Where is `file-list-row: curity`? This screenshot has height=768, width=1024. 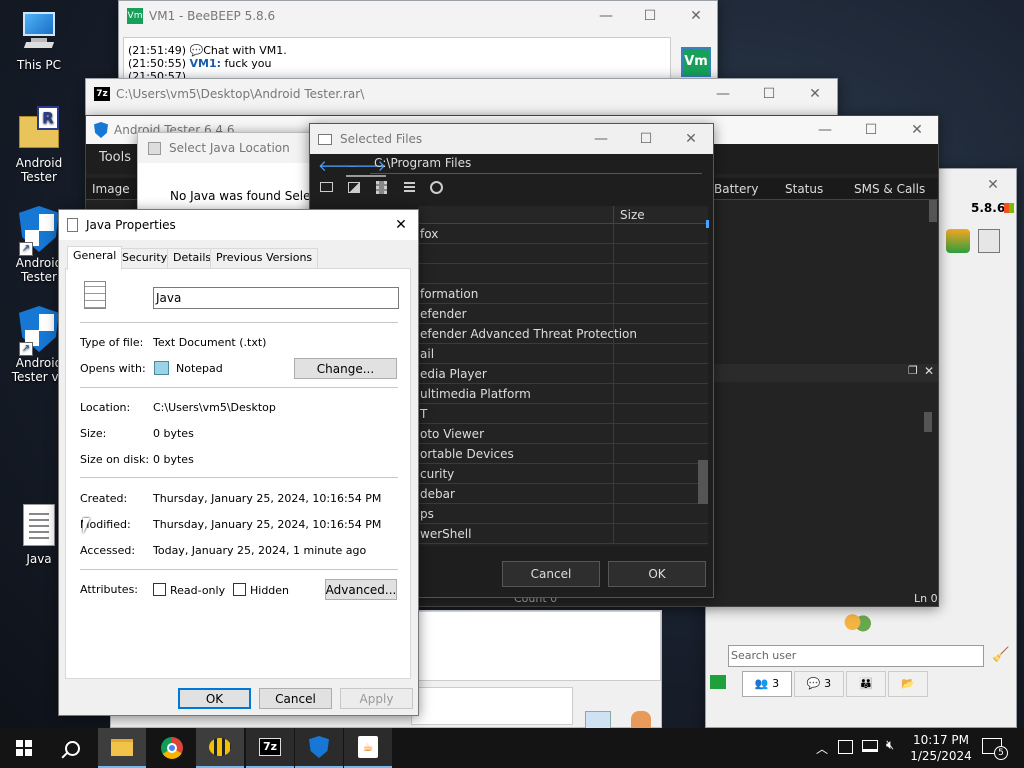 file-list-row: curity is located at coordinates (563, 474).